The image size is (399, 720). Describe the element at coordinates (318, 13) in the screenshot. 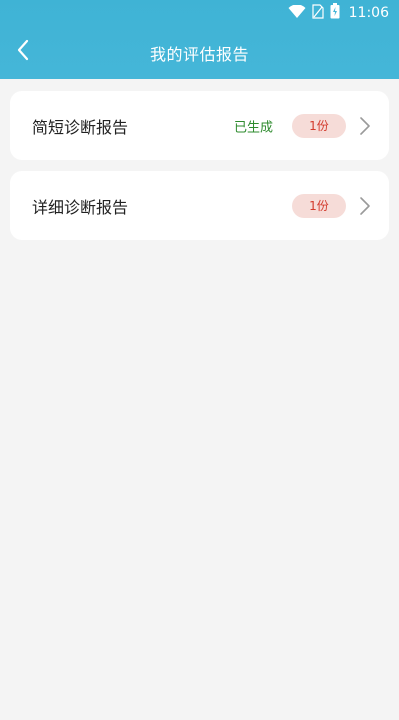

I see `sim-card-icon` at that location.